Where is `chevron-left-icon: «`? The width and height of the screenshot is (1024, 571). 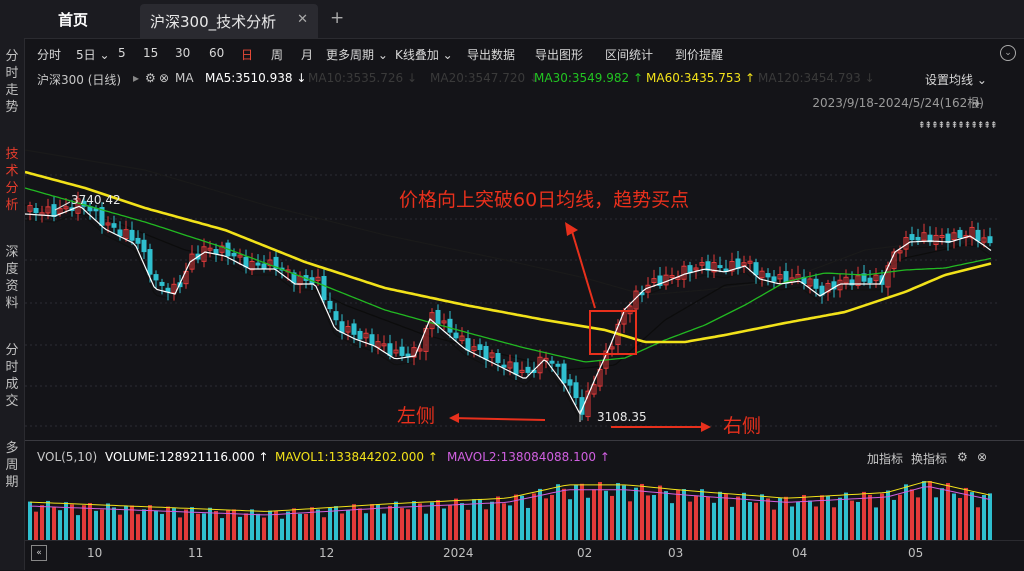 chevron-left-icon: « is located at coordinates (39, 553).